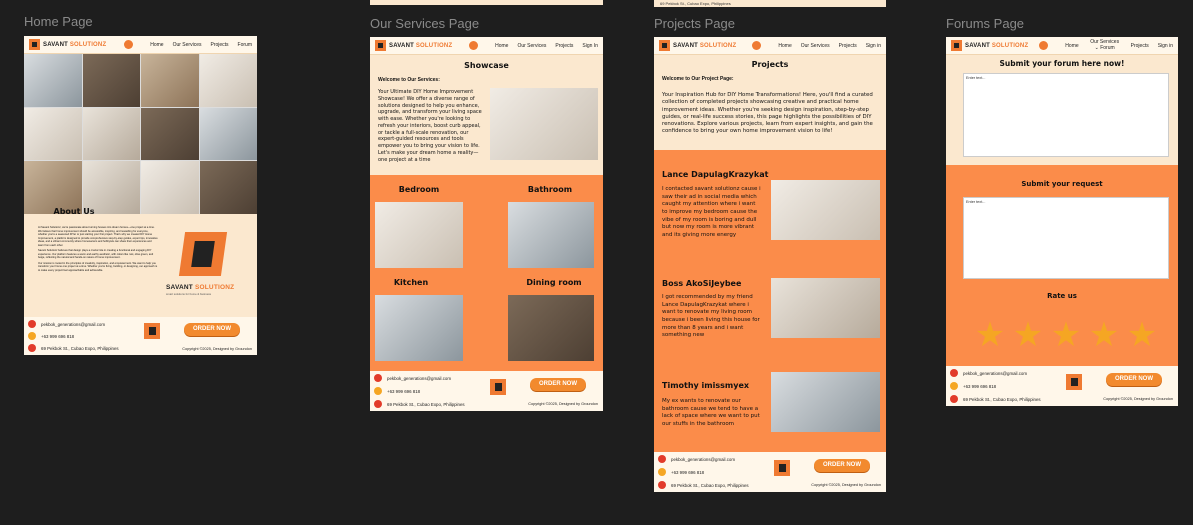  What do you see at coordinates (590, 46) in the screenshot?
I see `nav-sign-in: Sign In` at bounding box center [590, 46].